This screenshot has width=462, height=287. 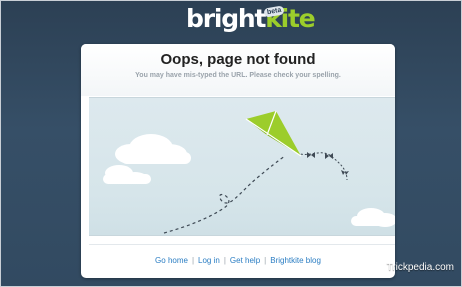 I want to click on cloud-small-left, so click(x=127, y=174).